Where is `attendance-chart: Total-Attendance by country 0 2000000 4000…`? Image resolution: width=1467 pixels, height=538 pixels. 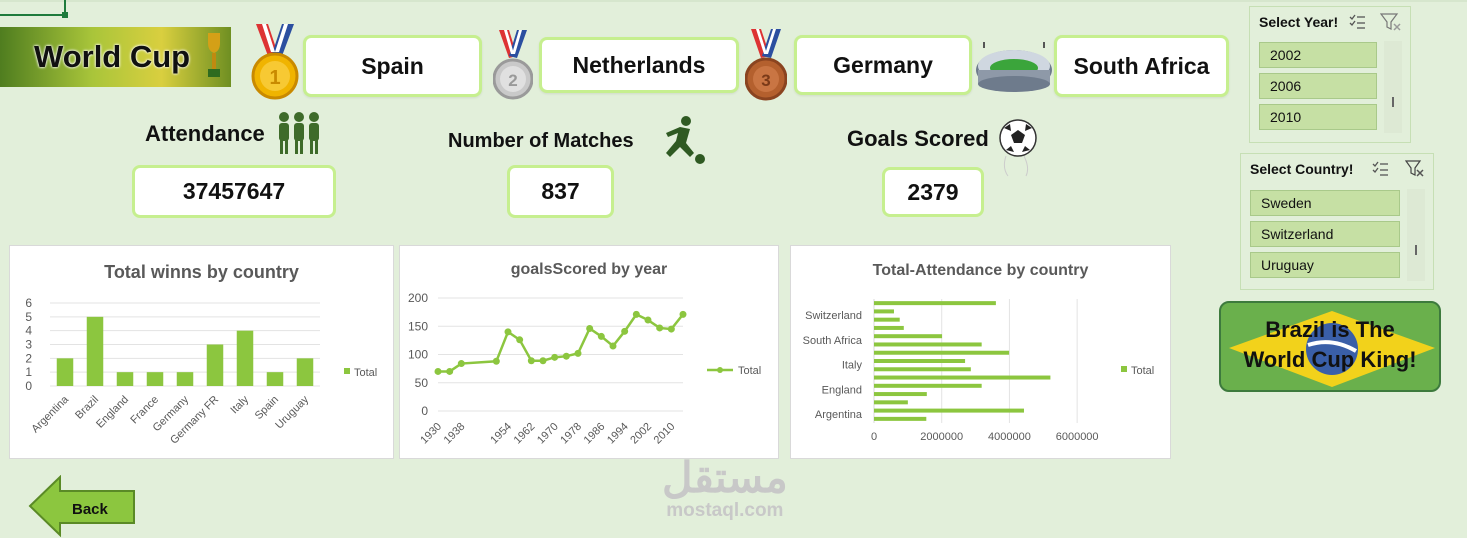 attendance-chart: Total-Attendance by country 0 2000000 4000… is located at coordinates (980, 352).